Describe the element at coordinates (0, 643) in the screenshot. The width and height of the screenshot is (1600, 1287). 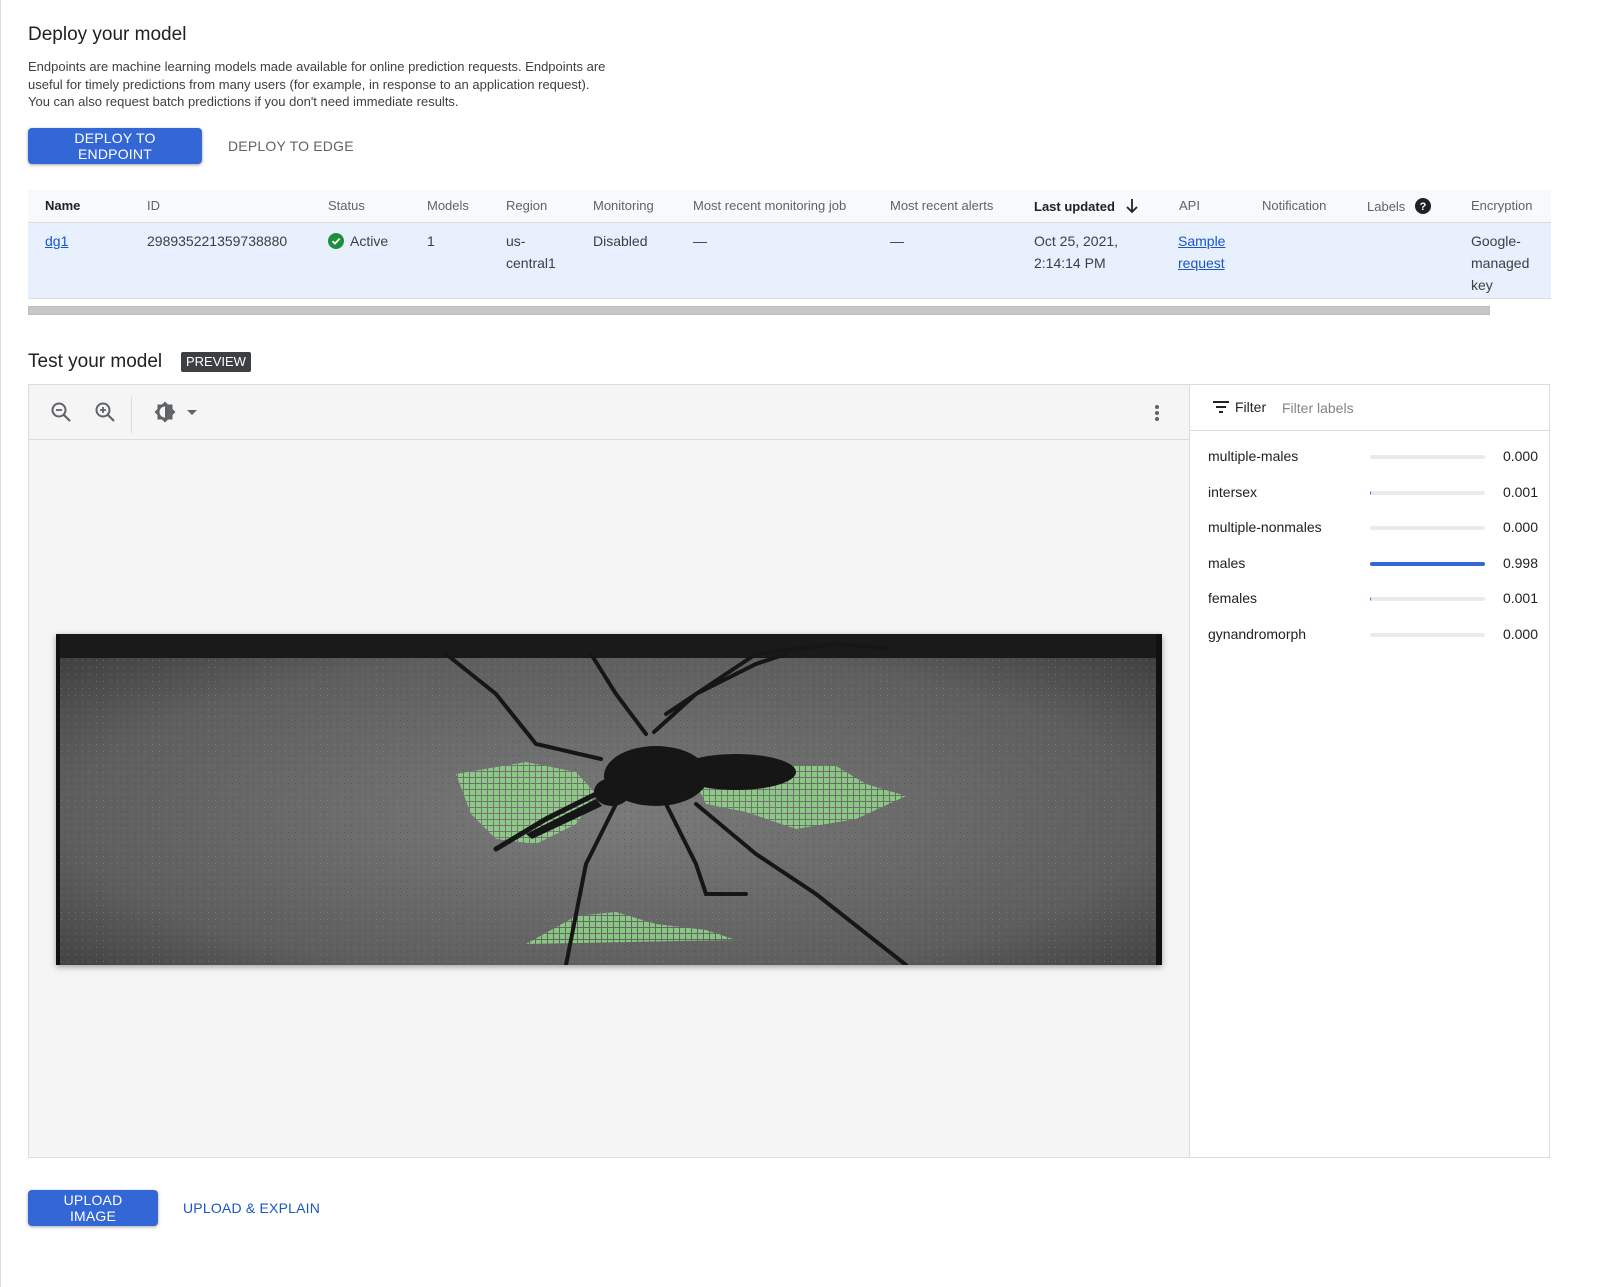
I see `page-left-border` at that location.